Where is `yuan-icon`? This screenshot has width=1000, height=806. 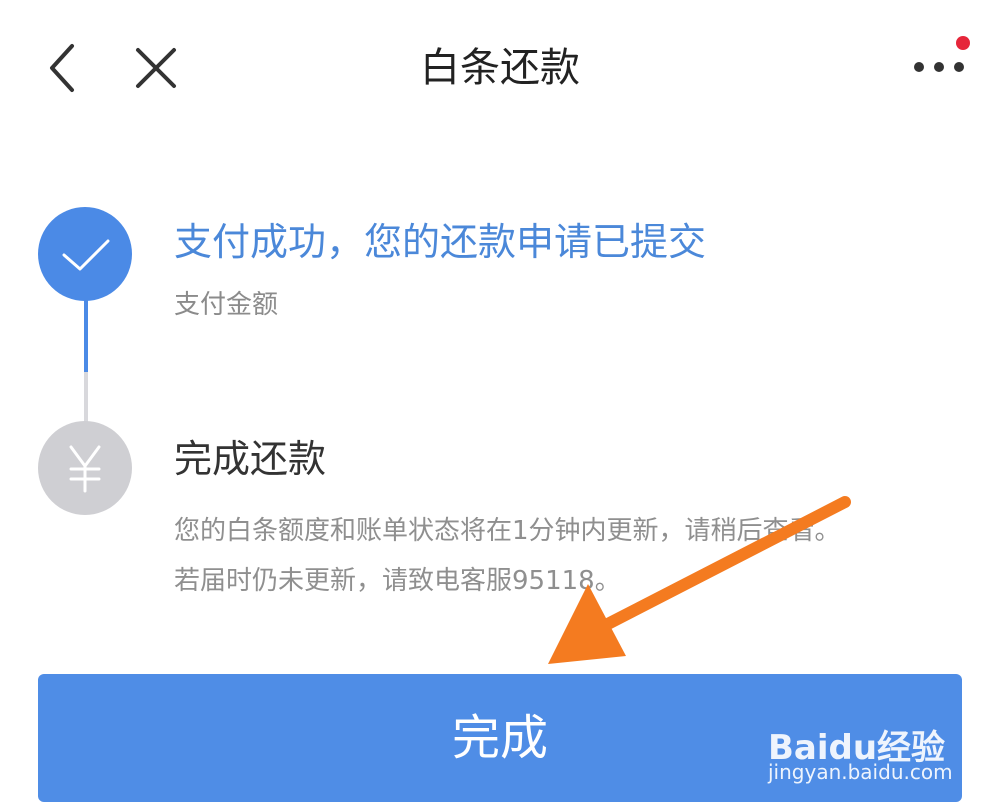 yuan-icon is located at coordinates (85, 469).